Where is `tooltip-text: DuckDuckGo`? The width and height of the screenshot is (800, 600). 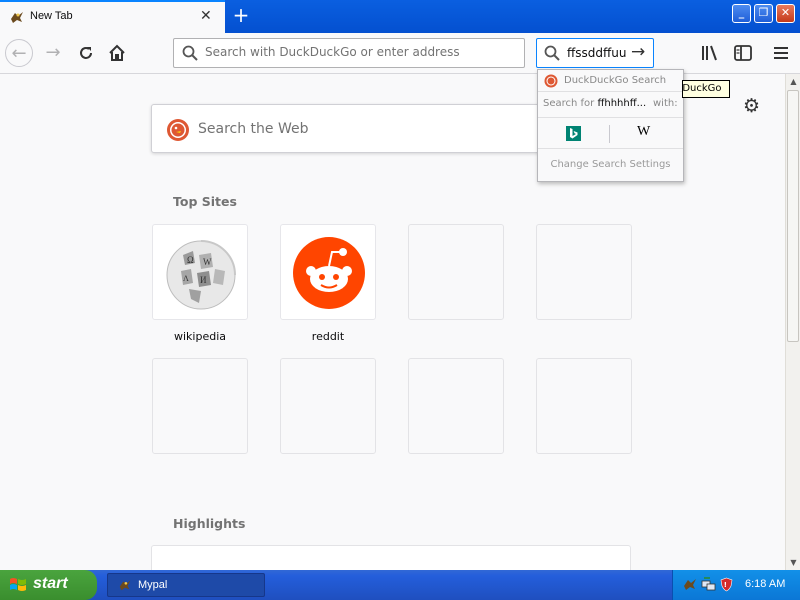 tooltip-text: DuckDuckGo is located at coordinates (702, 88).